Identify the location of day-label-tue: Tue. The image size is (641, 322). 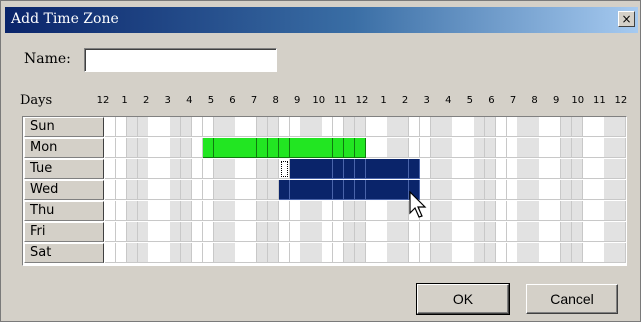
(64, 169).